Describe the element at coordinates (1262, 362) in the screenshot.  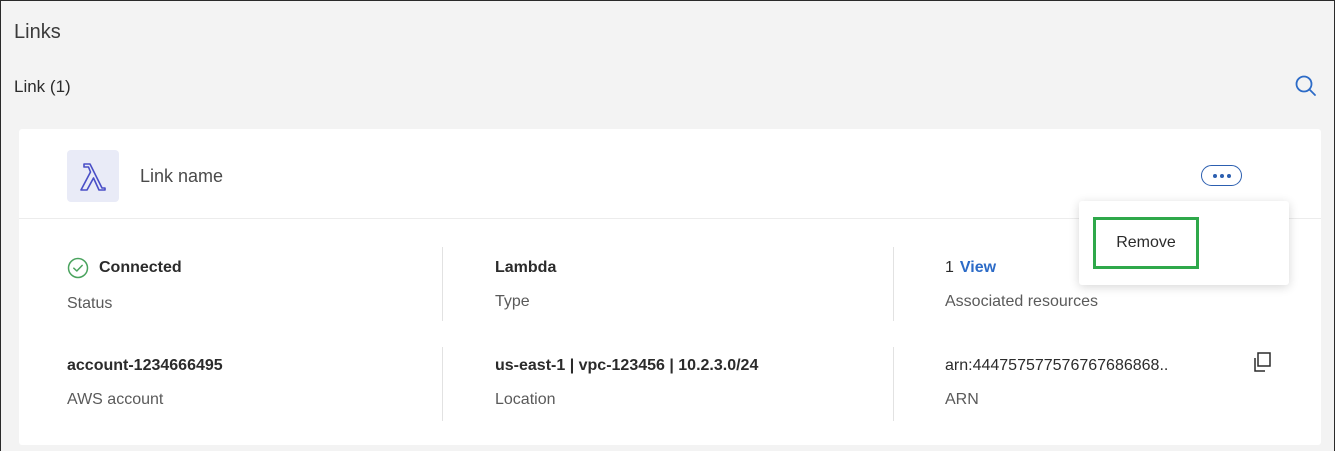
I see `copy-icon` at that location.